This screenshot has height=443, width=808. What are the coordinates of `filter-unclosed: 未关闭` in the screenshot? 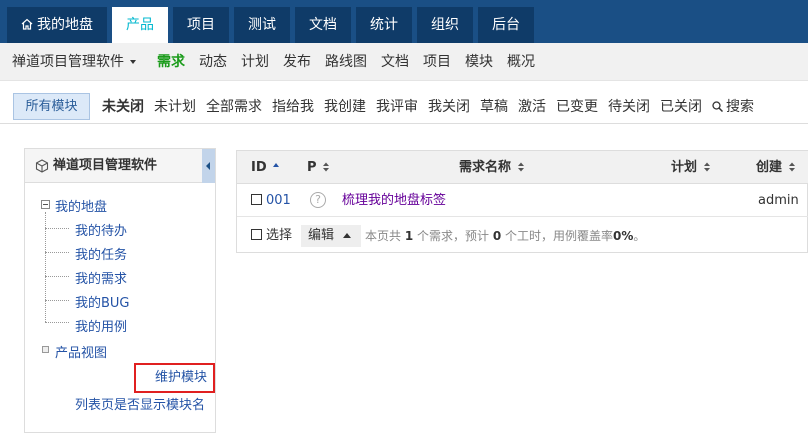 It's located at (123, 107).